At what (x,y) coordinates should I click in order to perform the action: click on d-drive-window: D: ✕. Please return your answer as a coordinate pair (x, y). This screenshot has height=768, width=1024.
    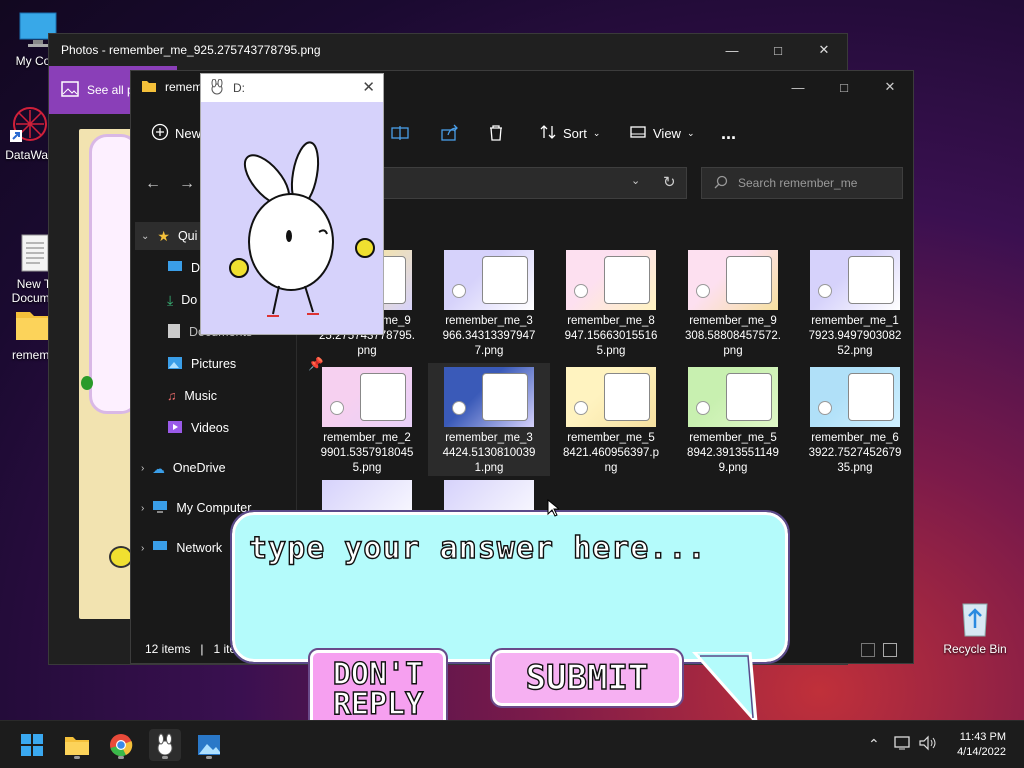
    Looking at the image, I should click on (292, 204).